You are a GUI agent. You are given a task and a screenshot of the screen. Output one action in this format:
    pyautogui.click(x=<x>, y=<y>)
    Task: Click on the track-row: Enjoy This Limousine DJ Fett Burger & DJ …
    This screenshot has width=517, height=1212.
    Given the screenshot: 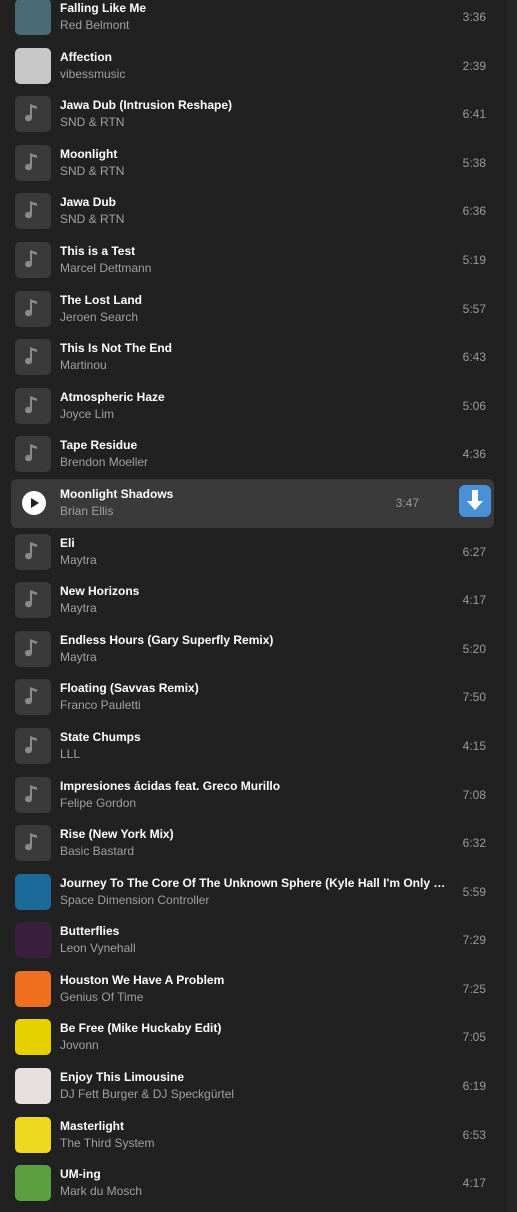 What is the action you would take?
    pyautogui.click(x=252, y=1086)
    